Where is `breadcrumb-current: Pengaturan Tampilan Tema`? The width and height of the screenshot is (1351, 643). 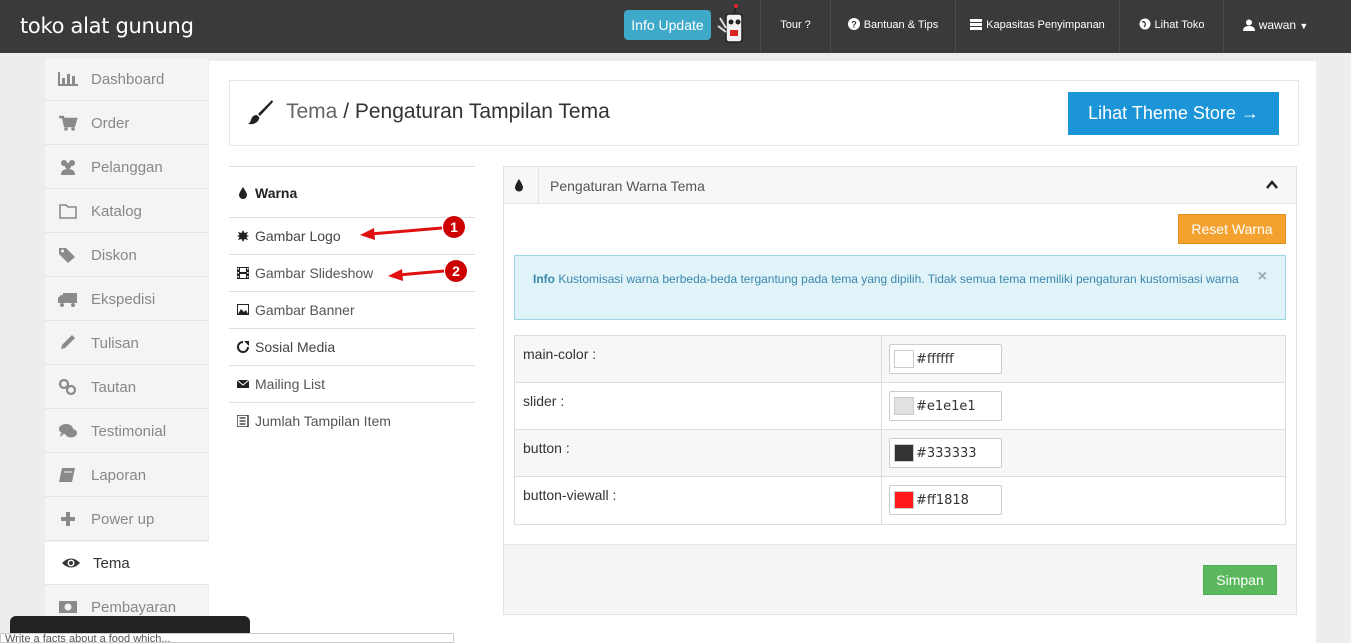 breadcrumb-current: Pengaturan Tampilan Tema is located at coordinates (482, 111).